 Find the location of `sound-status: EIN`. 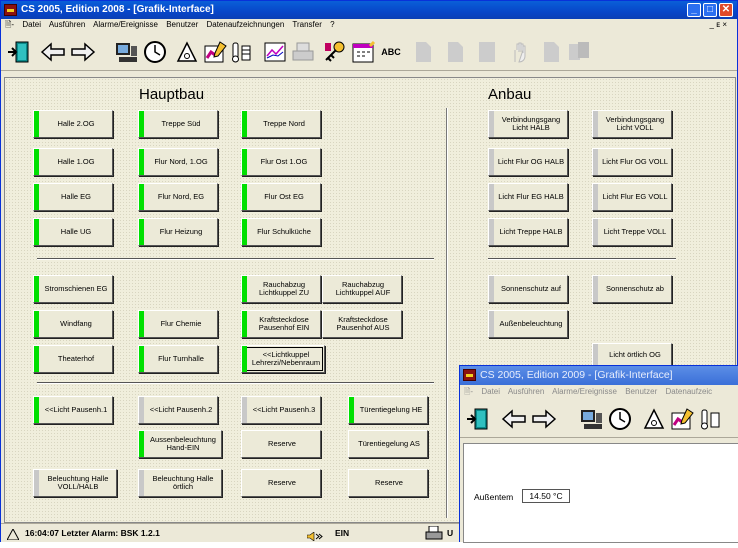

sound-status: EIN is located at coordinates (342, 533).